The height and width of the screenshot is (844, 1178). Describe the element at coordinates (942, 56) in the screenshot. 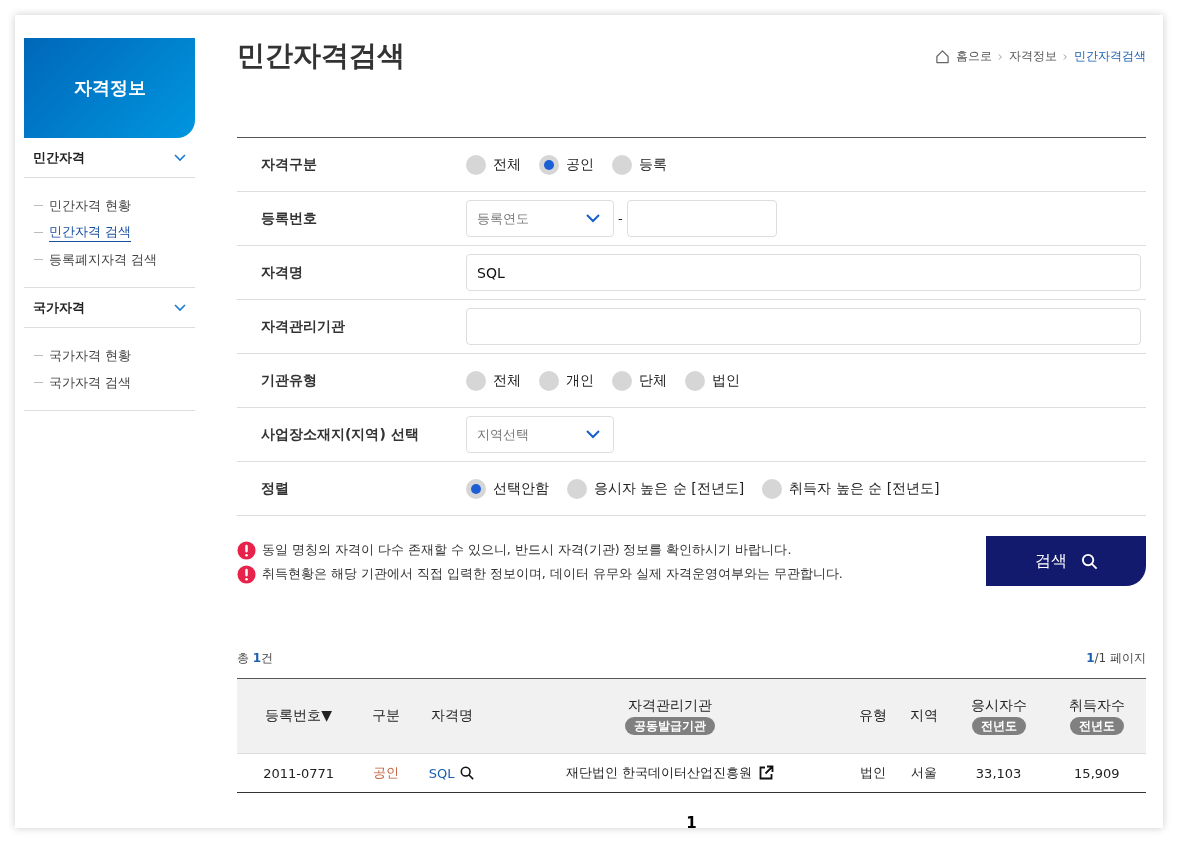

I see `home-icon` at that location.